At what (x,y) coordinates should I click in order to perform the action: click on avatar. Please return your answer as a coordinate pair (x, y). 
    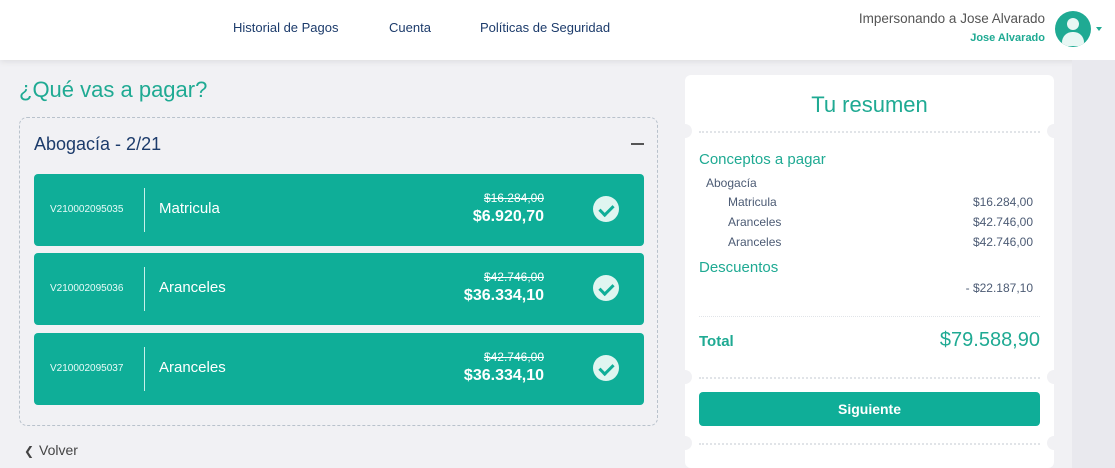
    Looking at the image, I should click on (1073, 29).